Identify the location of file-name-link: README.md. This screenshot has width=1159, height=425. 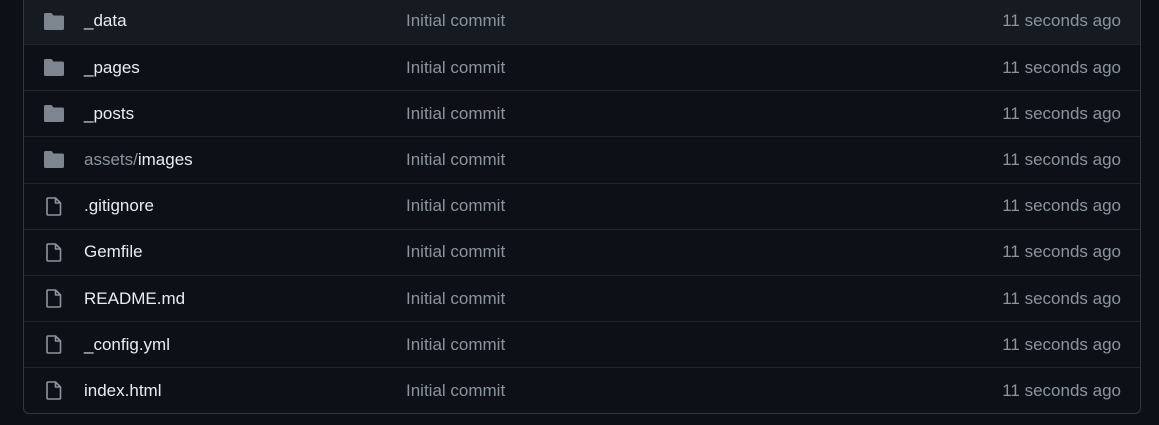
(134, 299).